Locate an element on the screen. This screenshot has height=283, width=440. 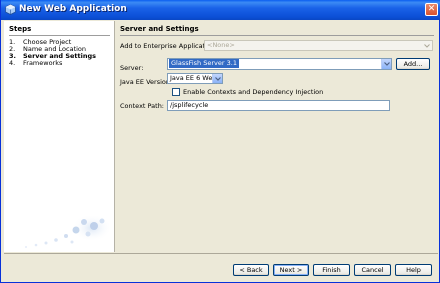
cancel-button: Cancel is located at coordinates (372, 270).